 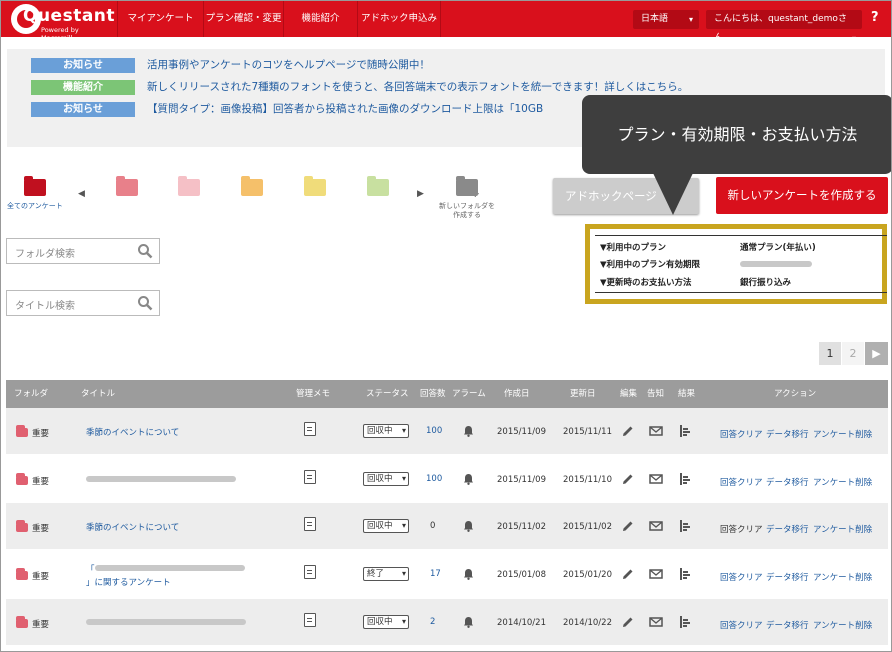 I want to click on user-menu: こんにちは、questant_demoさん ▾, so click(x=784, y=26).